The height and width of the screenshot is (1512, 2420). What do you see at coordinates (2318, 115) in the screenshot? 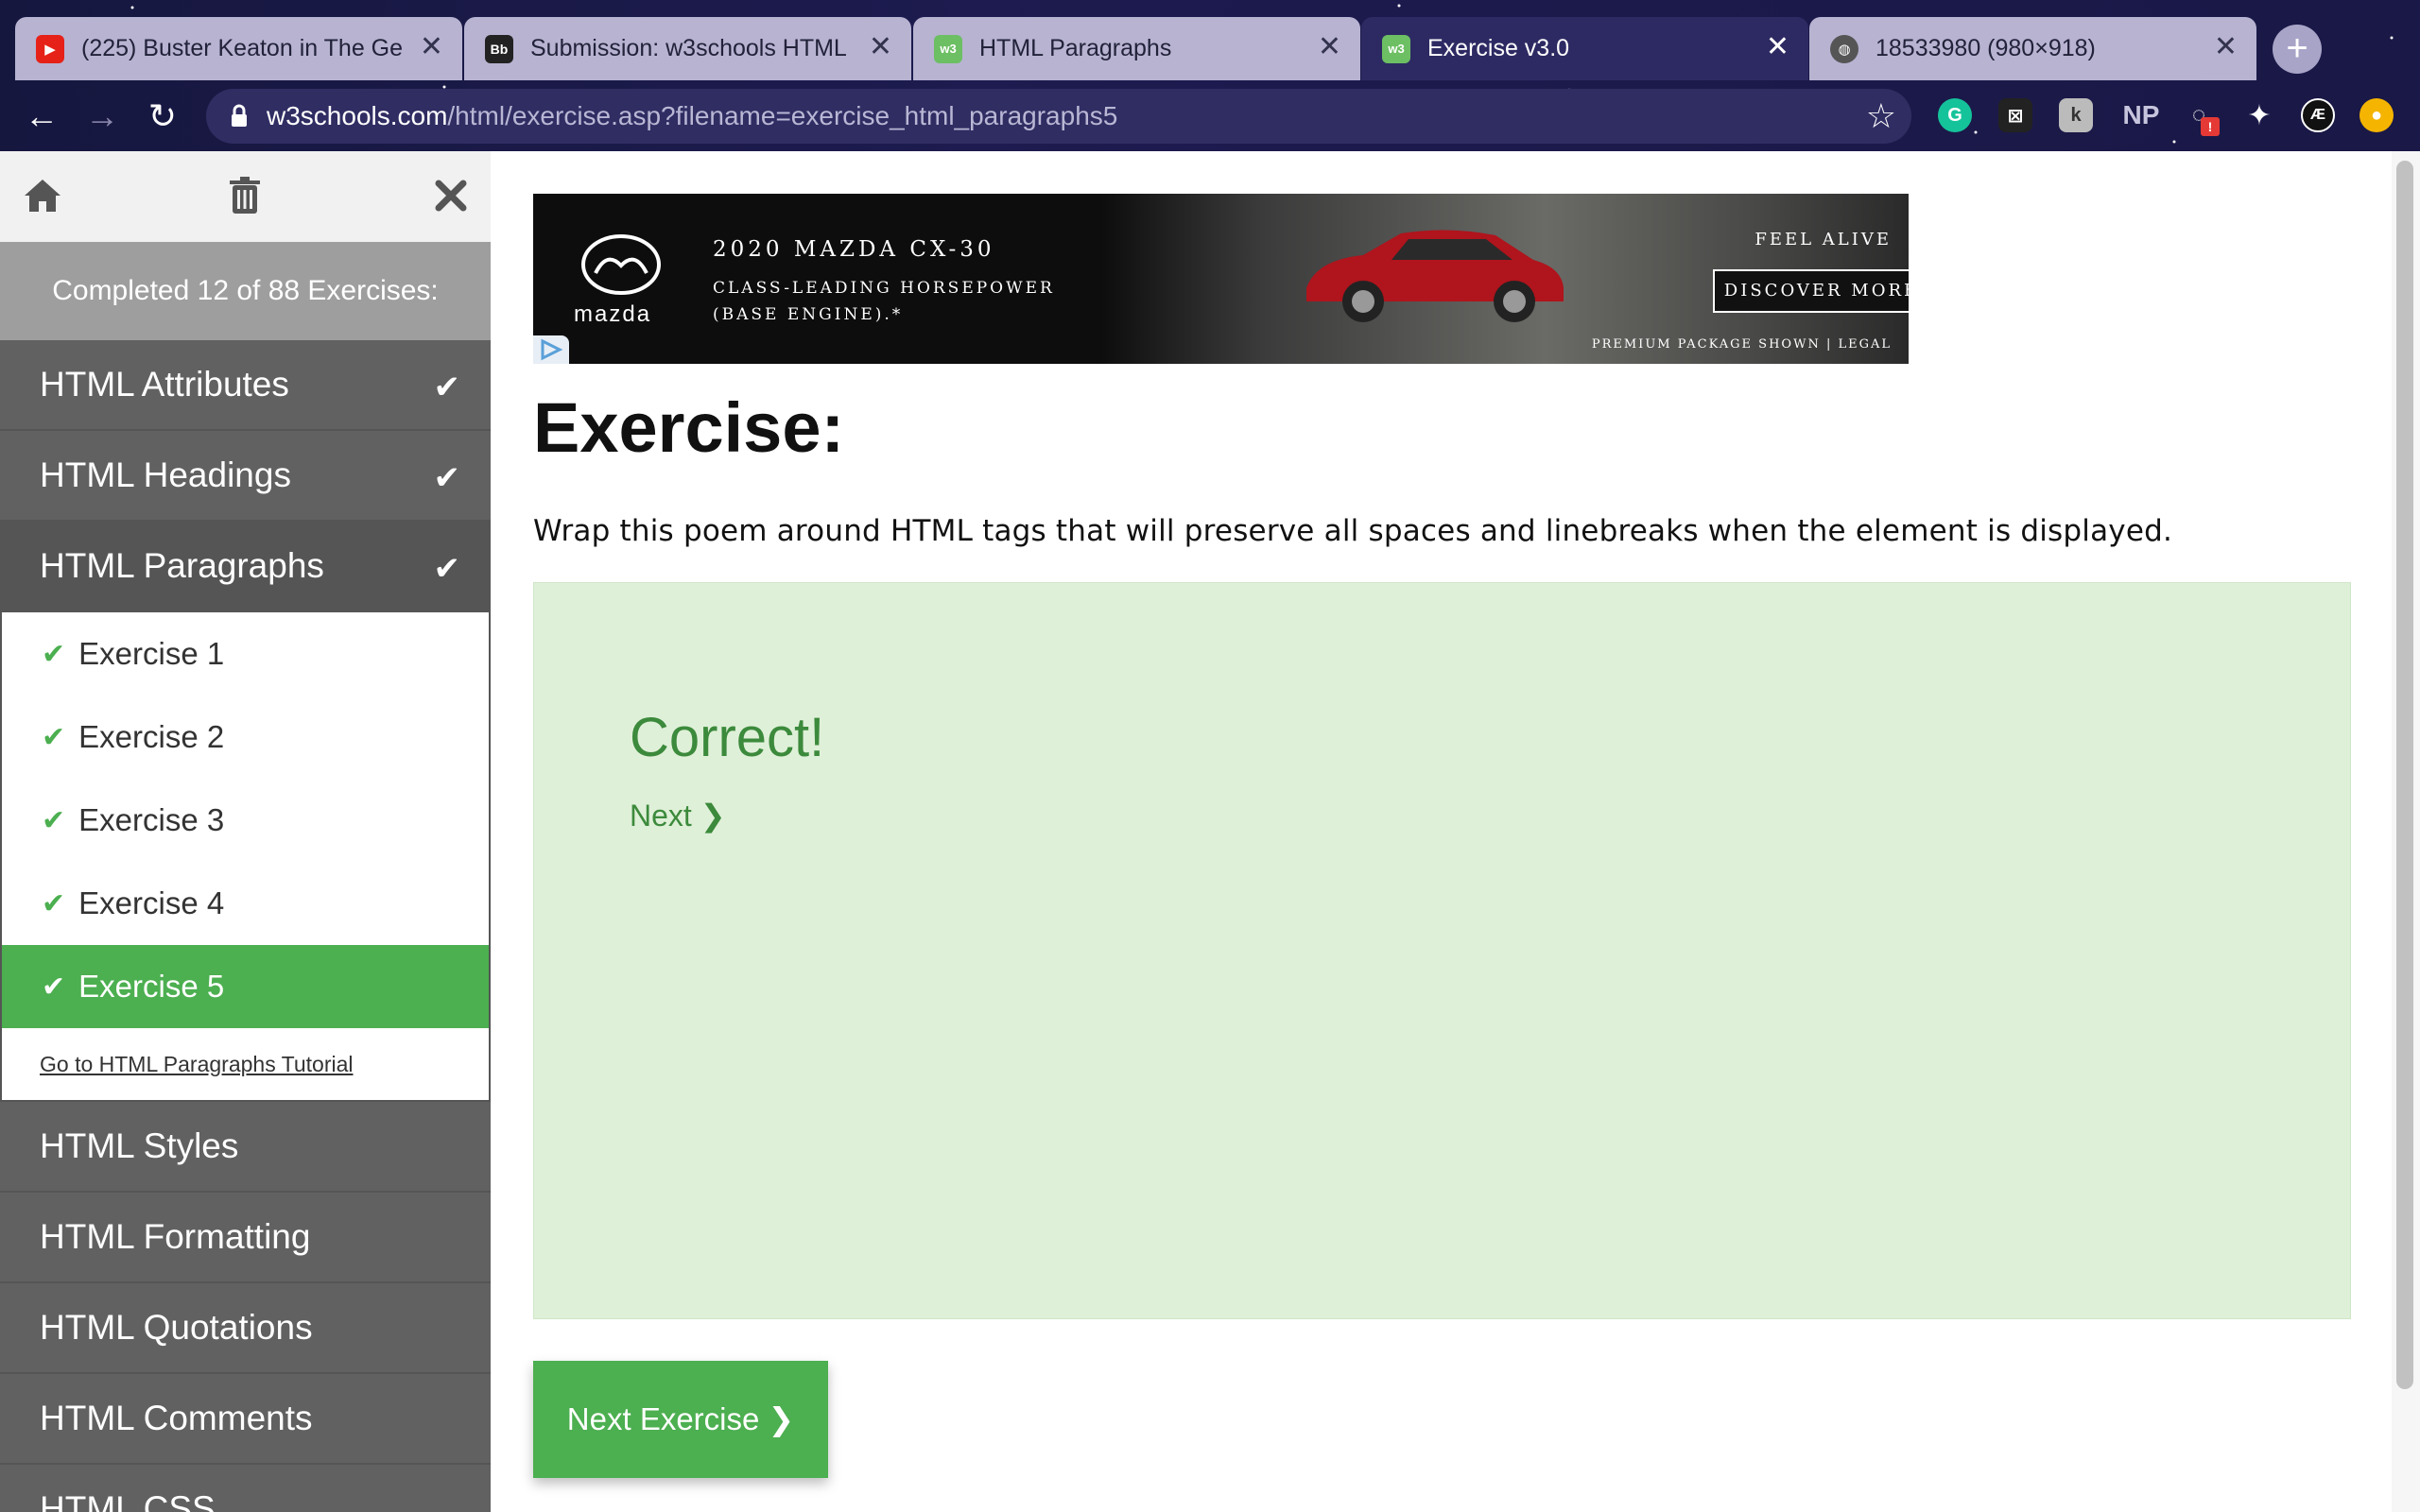
I see `extension-icon: Æ` at bounding box center [2318, 115].